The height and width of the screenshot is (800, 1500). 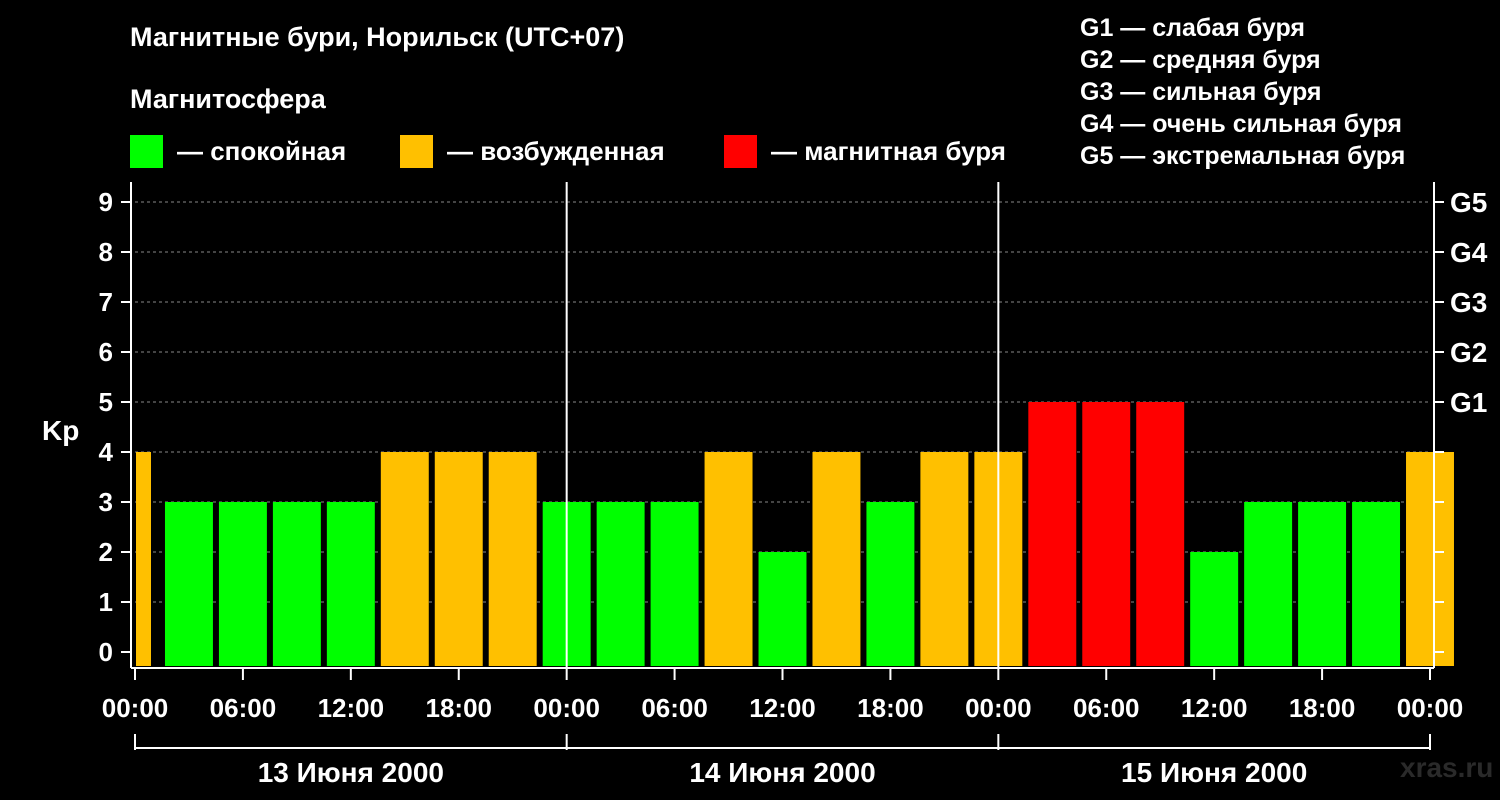 I want to click on y-tick-label: 8, so click(x=106, y=252).